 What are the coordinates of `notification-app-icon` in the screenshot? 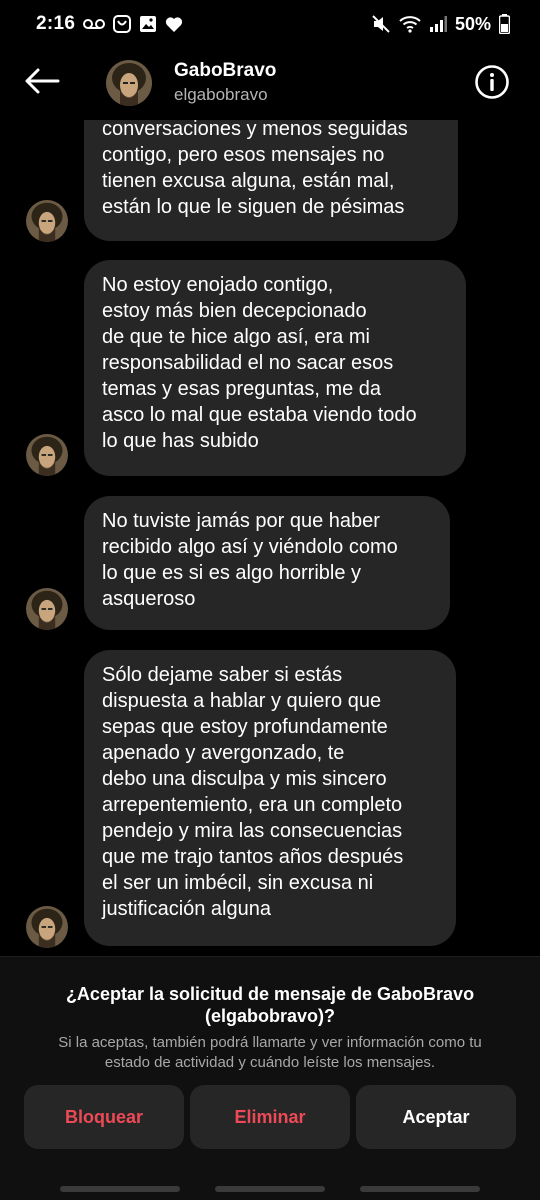 It's located at (122, 24).